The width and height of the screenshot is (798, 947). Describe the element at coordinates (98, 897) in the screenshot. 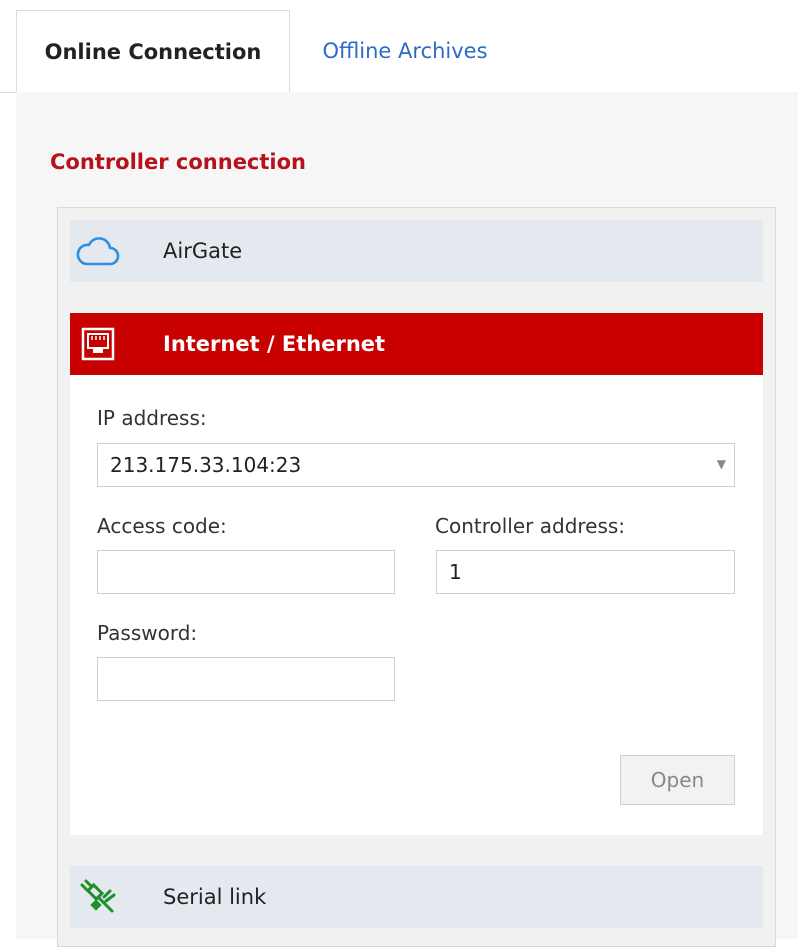

I see `serial-cable-icon` at that location.